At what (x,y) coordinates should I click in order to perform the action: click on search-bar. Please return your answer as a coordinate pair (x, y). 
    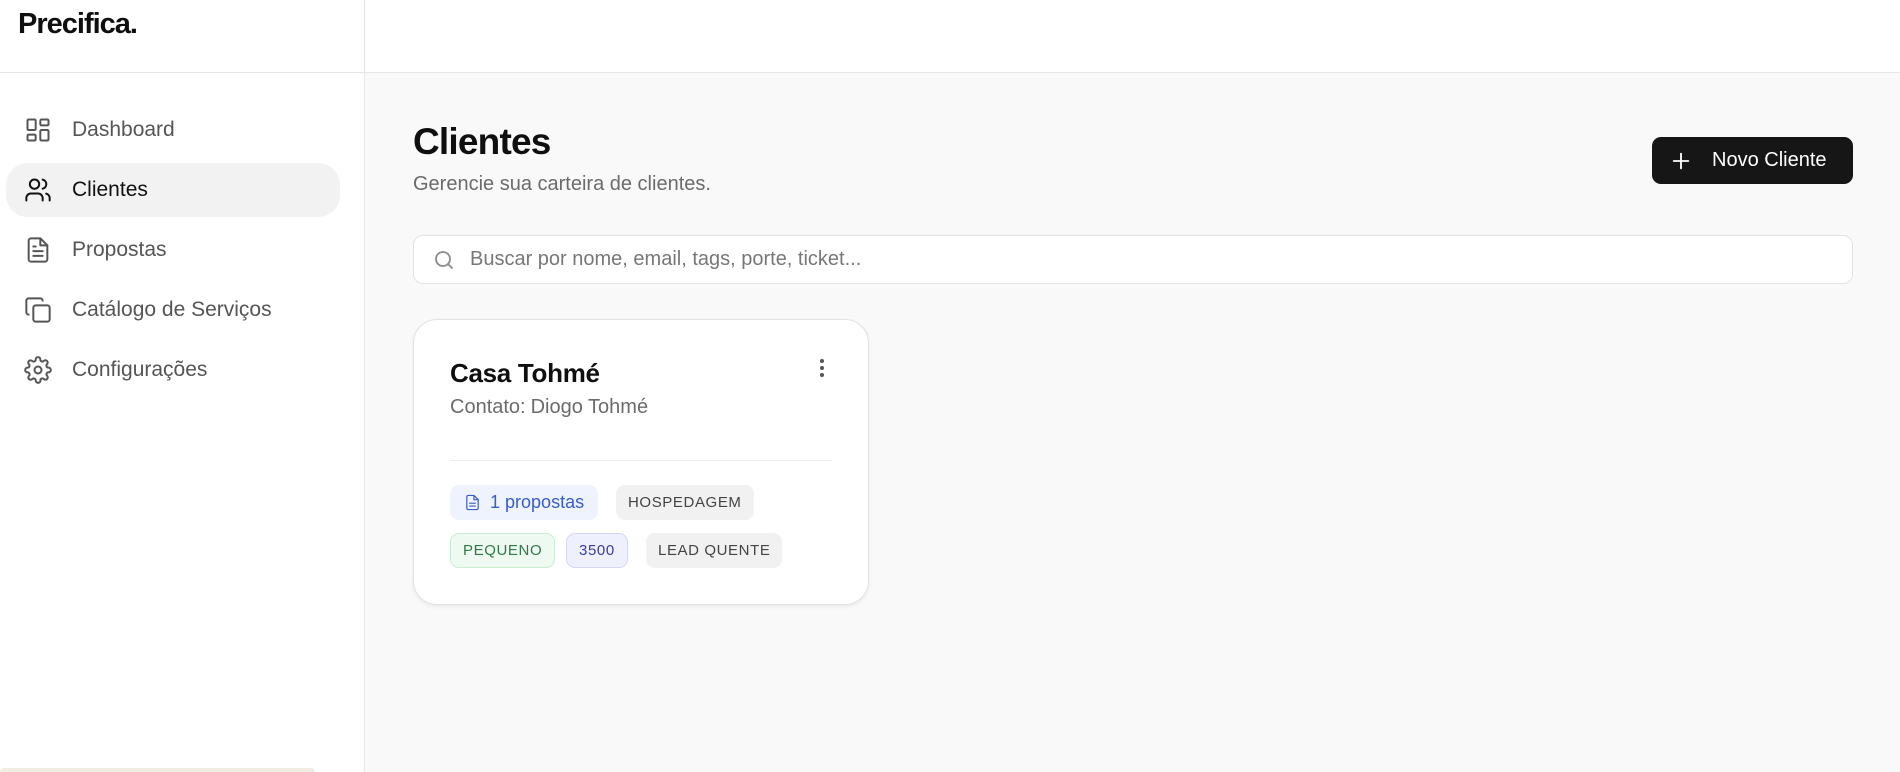
    Looking at the image, I should click on (1133, 259).